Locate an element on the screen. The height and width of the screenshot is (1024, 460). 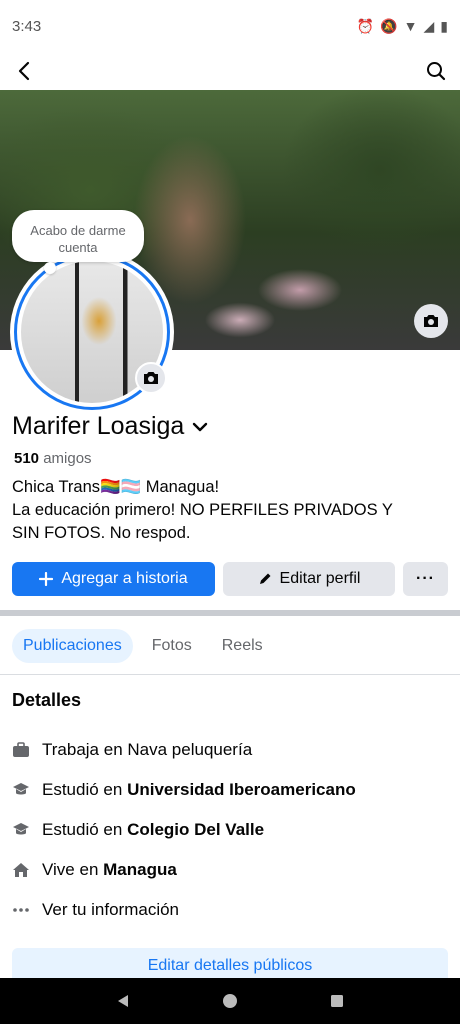
detail-study-university-text: Estudió en Universidad Iberoamericano is located at coordinates (199, 790).